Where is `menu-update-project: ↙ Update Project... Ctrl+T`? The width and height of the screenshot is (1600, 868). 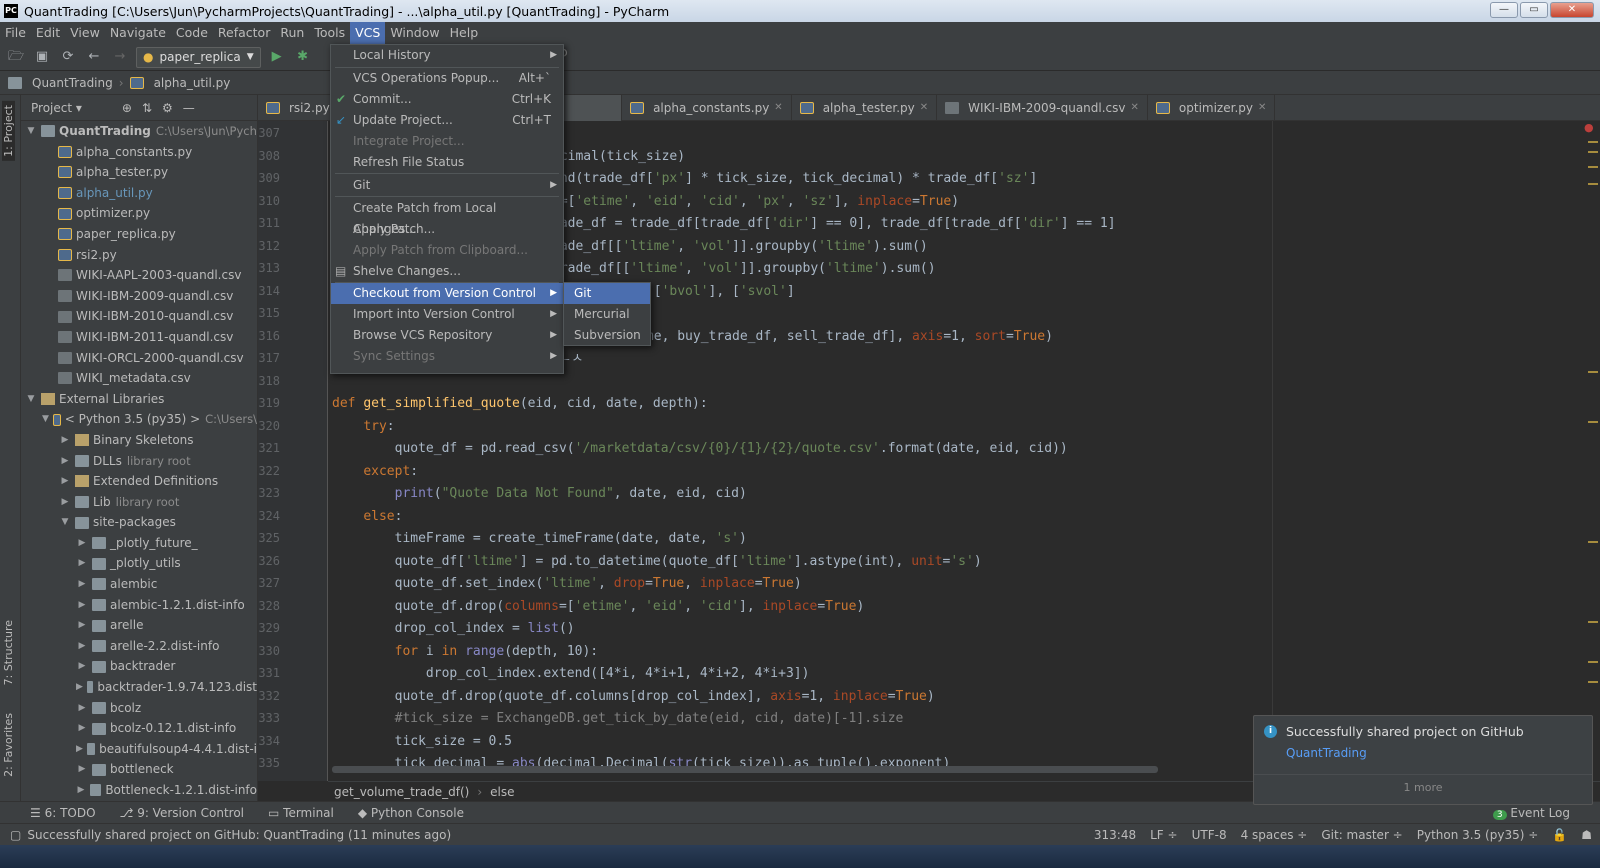
menu-update-project: ↙ Update Project... Ctrl+T is located at coordinates (447, 120).